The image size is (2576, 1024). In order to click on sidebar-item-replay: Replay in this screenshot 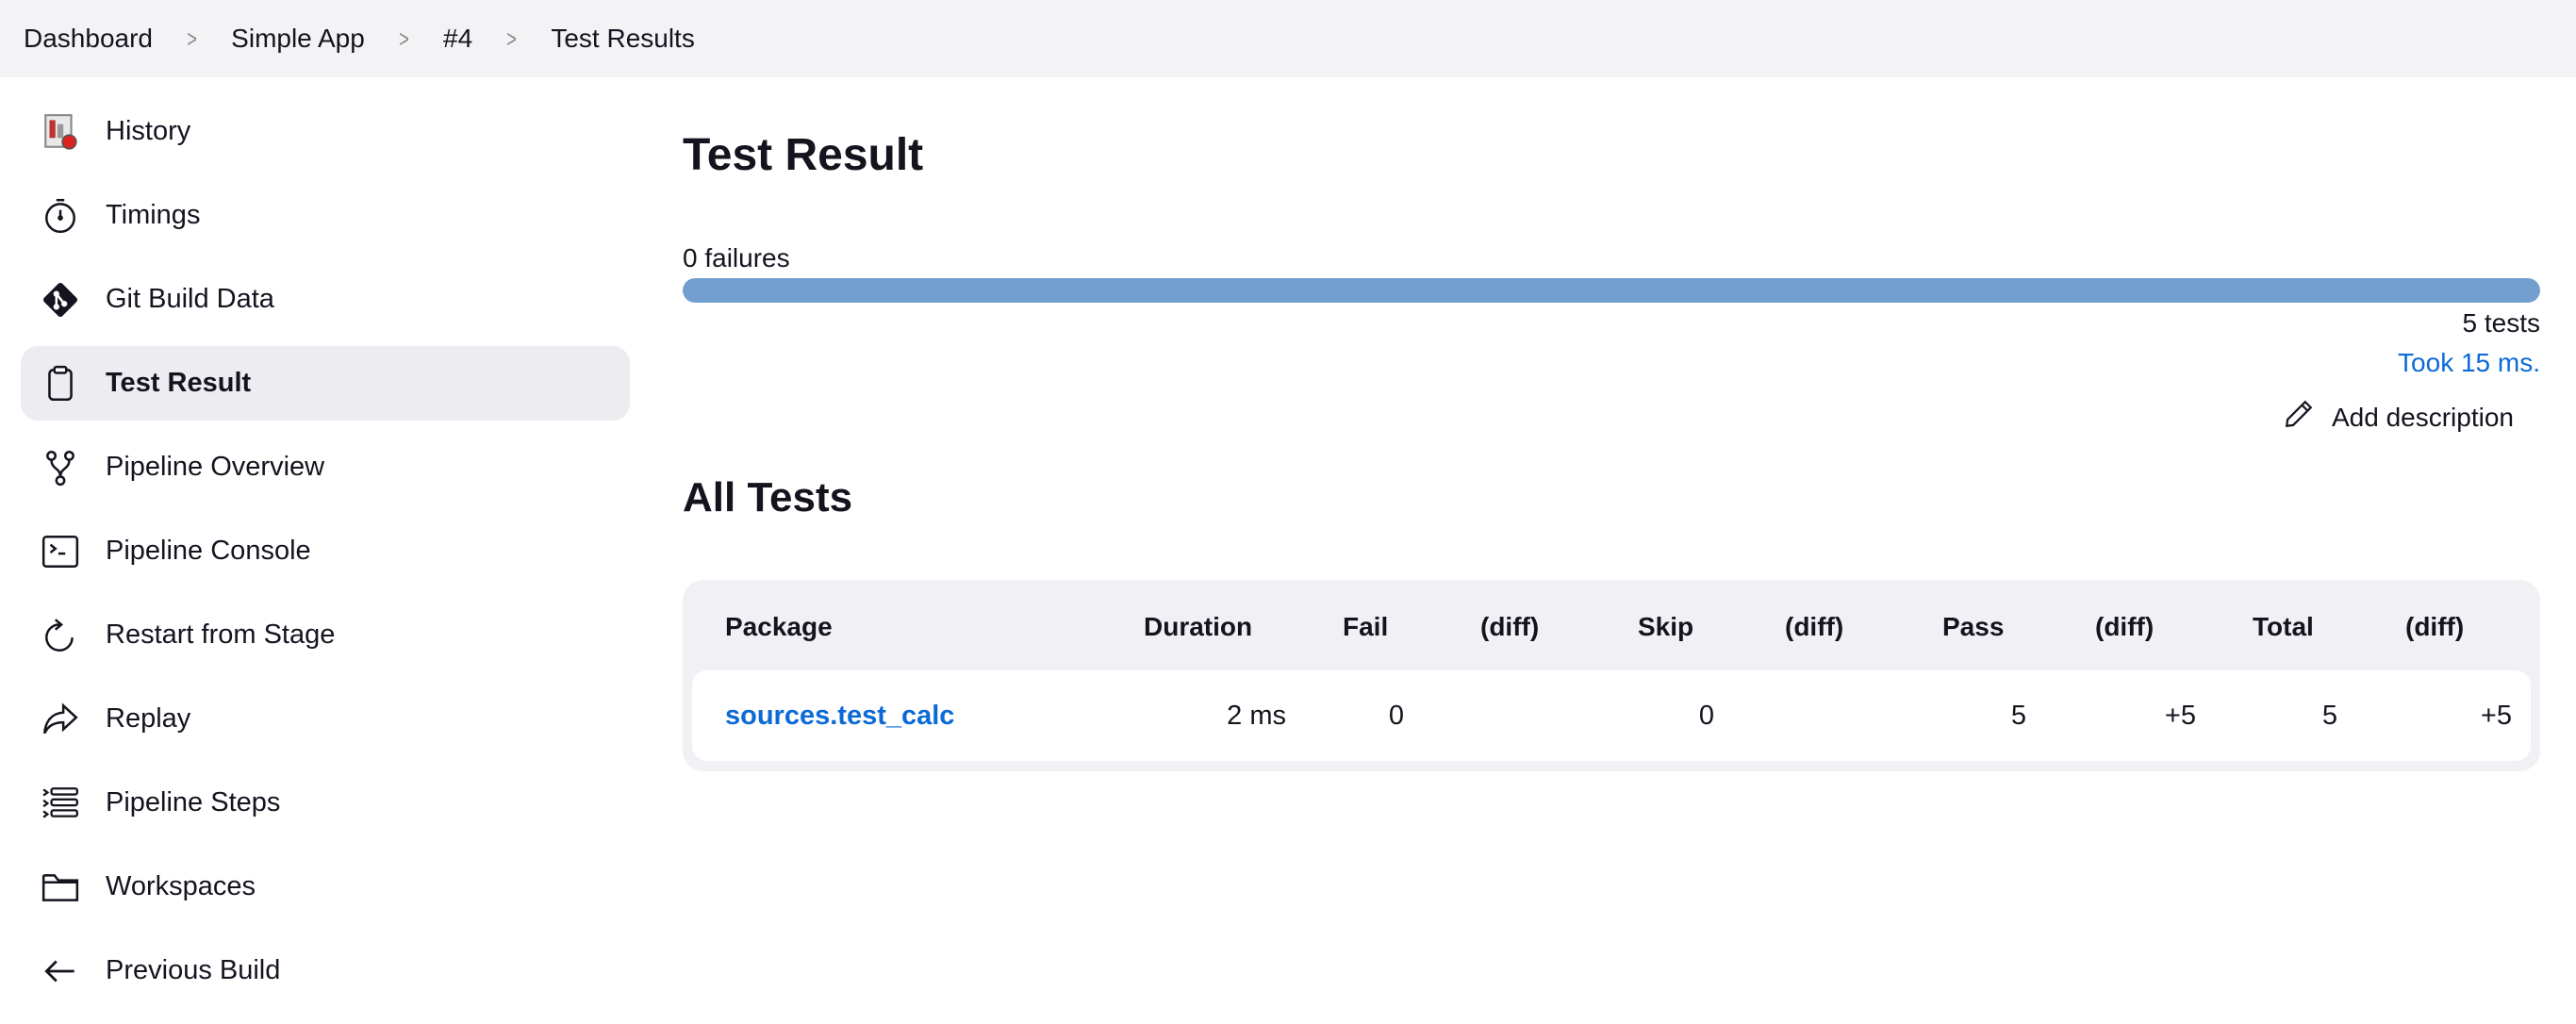, I will do `click(325, 719)`.